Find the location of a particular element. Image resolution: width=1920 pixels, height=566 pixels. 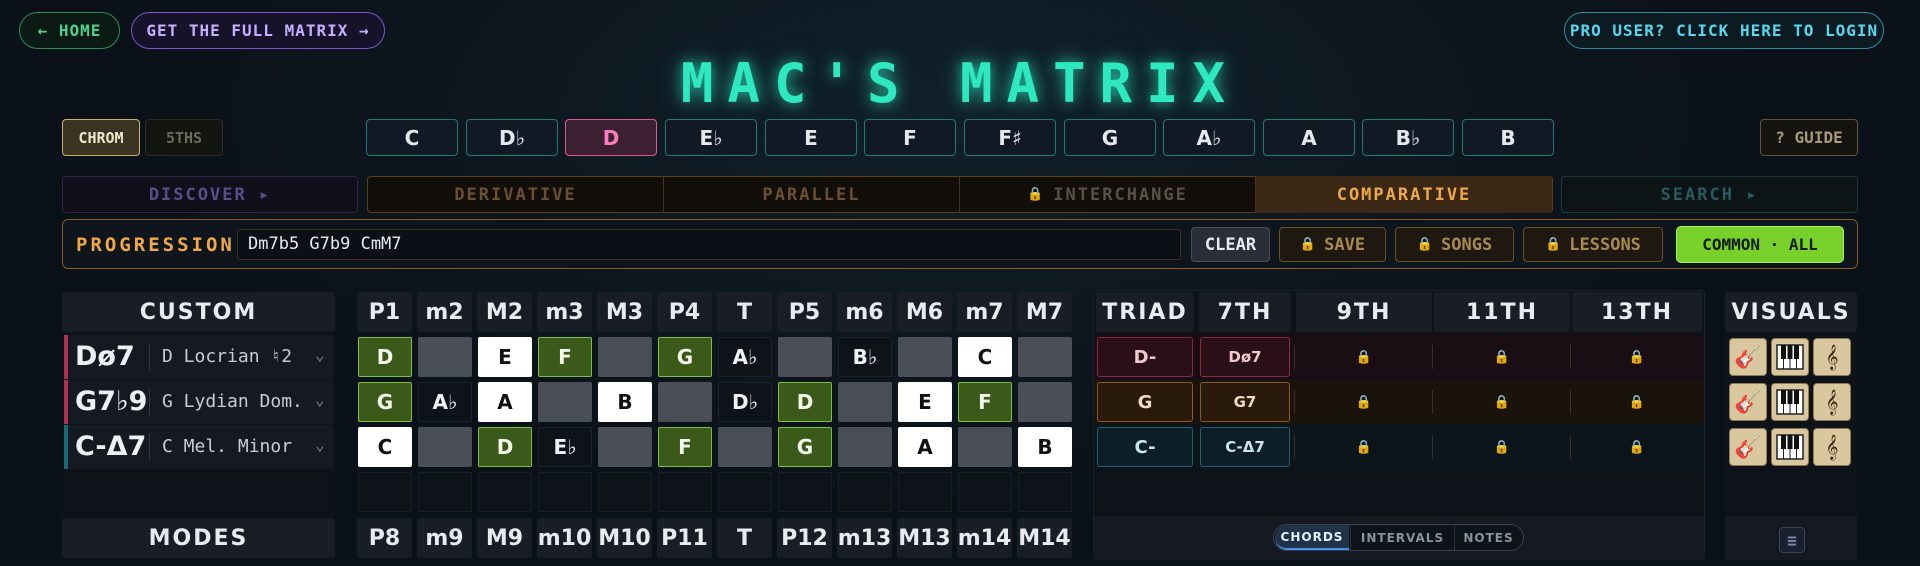

tab-interchange: 🔒 INTERCHANGE is located at coordinates (1108, 194).